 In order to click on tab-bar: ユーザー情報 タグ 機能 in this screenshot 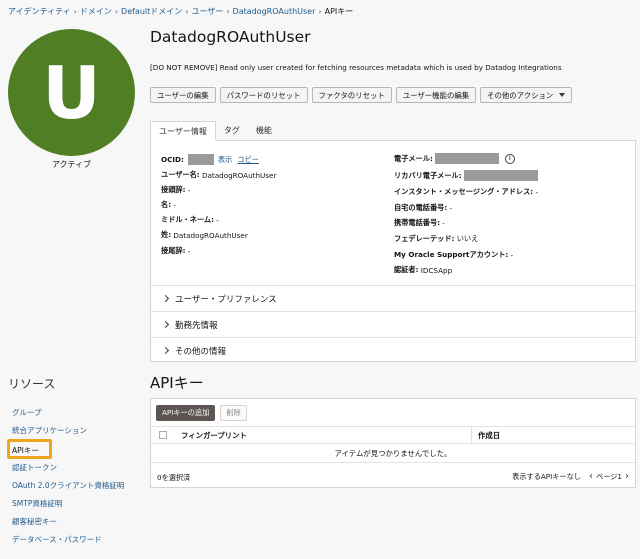, I will do `click(215, 131)`.